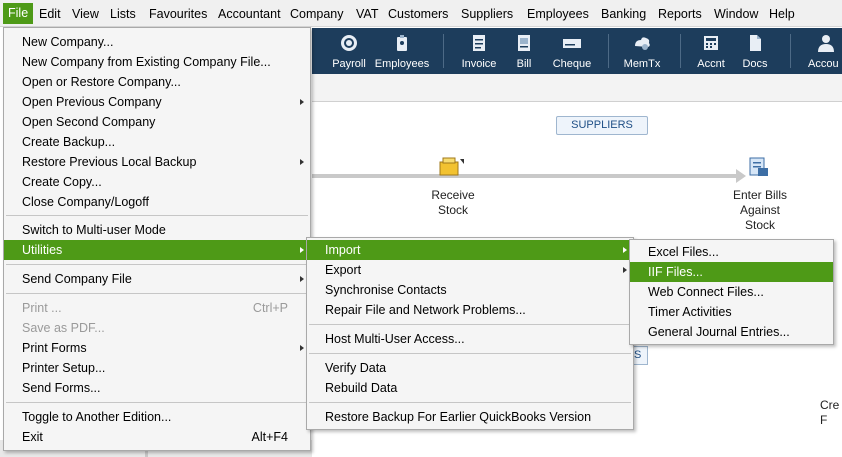  I want to click on menu-item-switch-multiuser: Switch to Multi-user Mode, so click(157, 230).